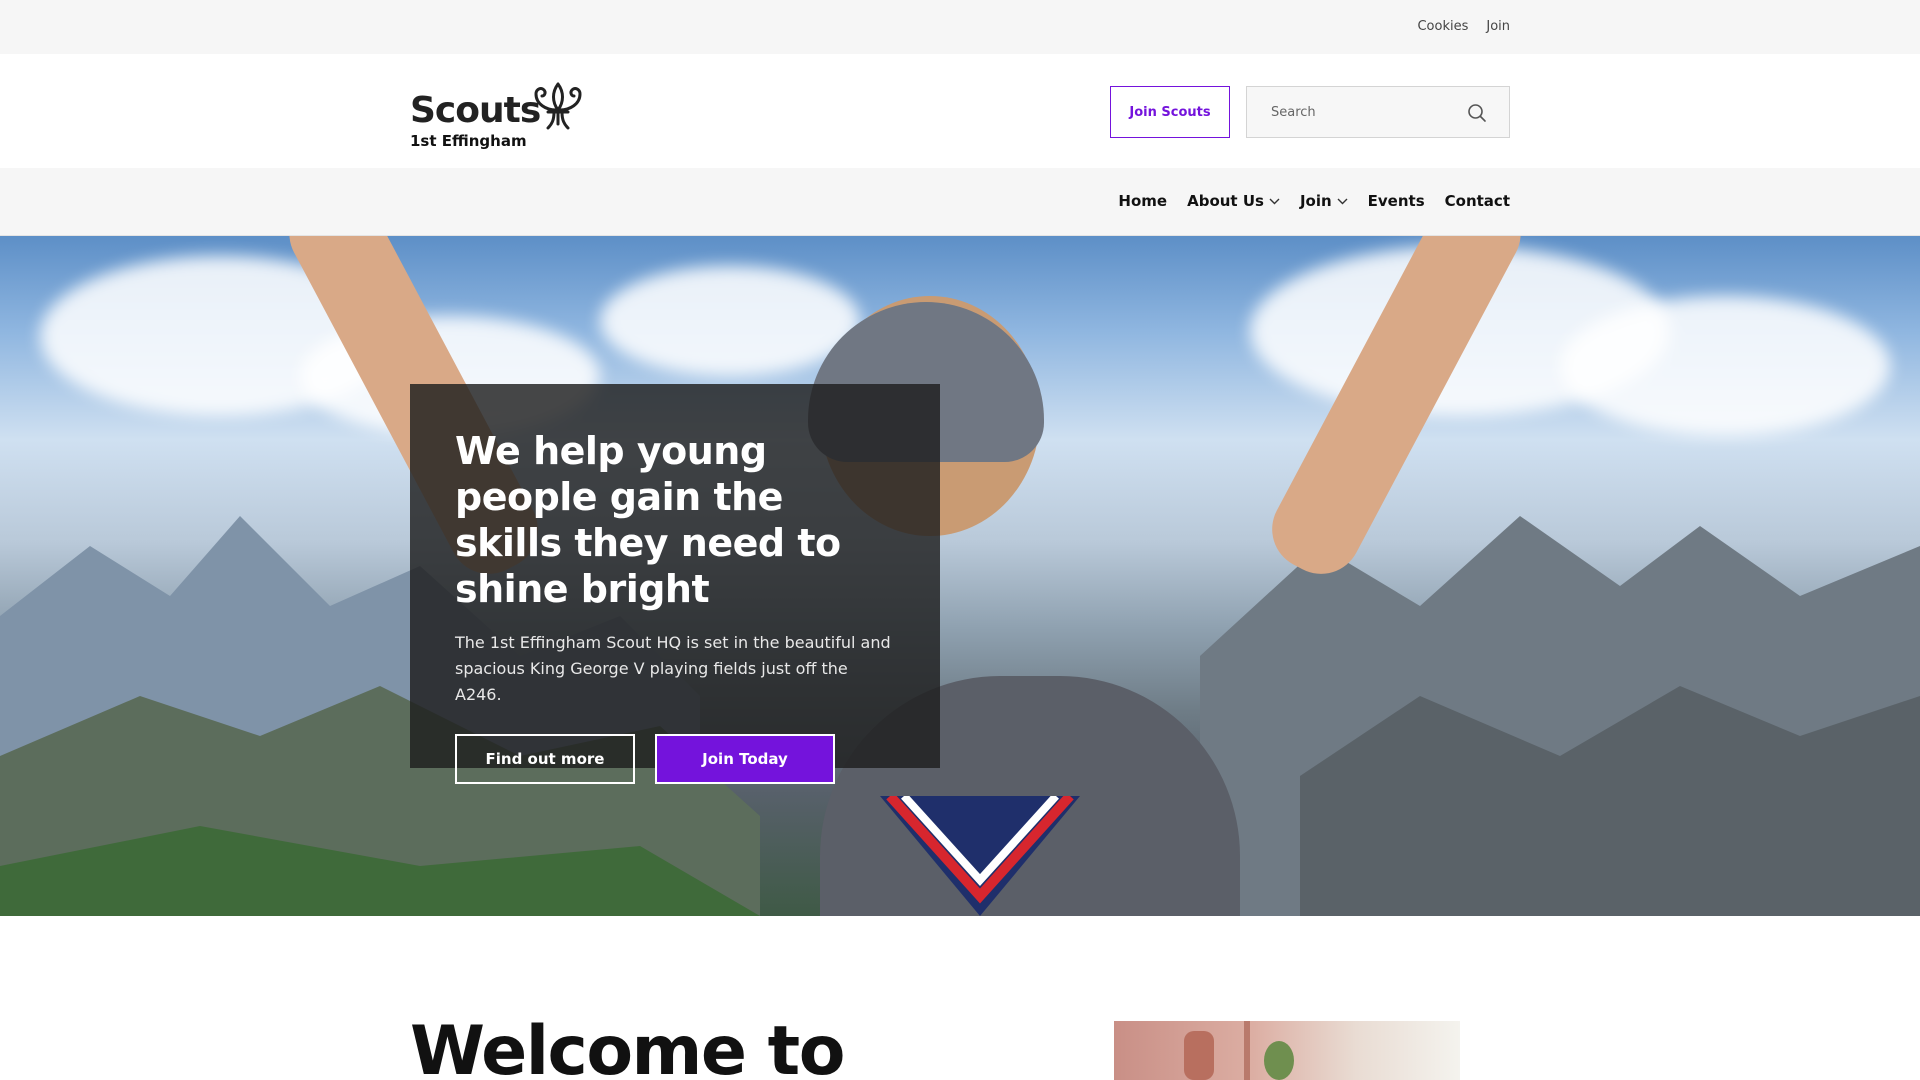 Image resolution: width=1920 pixels, height=1080 pixels. Describe the element at coordinates (745, 759) in the screenshot. I see `join-today-button: Join Today` at that location.